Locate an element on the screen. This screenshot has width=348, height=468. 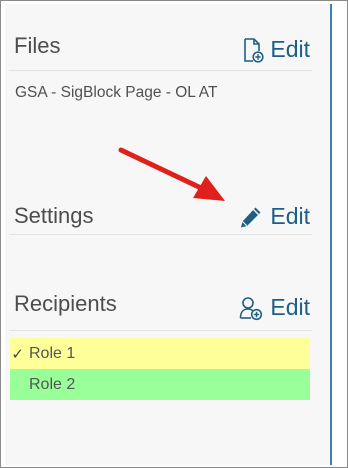
role-label: Role 1 is located at coordinates (52, 353).